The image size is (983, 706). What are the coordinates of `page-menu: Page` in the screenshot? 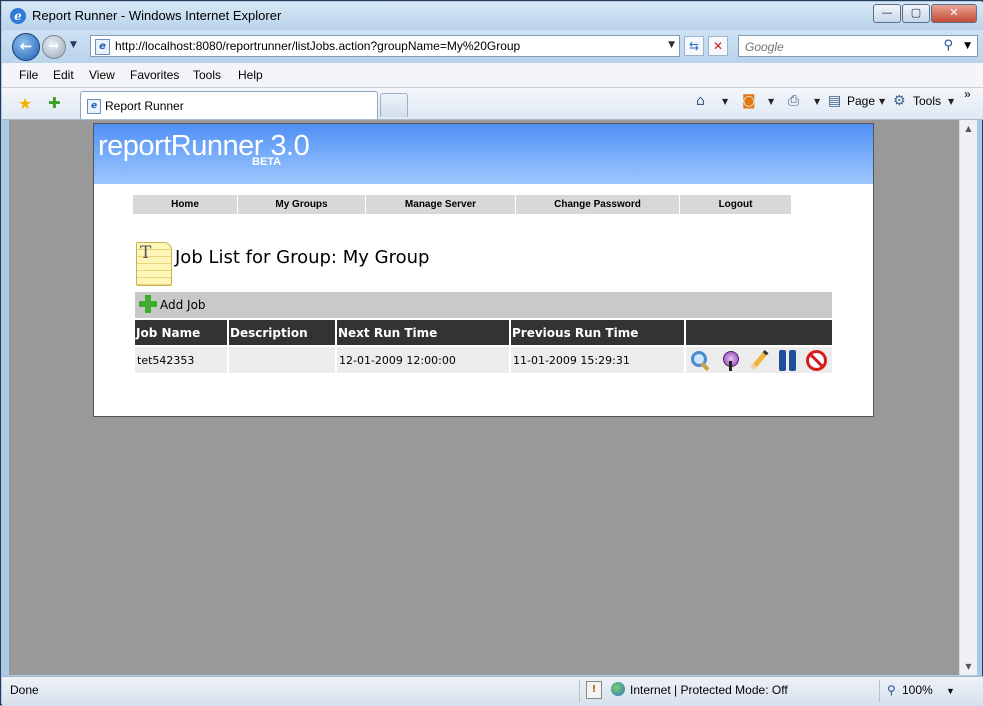 It's located at (861, 101).